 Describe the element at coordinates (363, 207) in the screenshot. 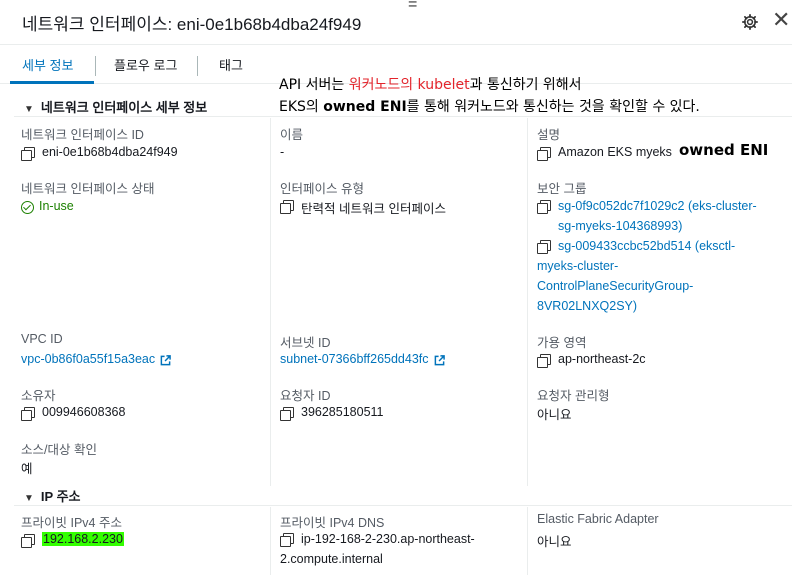

I see `type-value: 탄력적 네트워크 인터페이스` at that location.